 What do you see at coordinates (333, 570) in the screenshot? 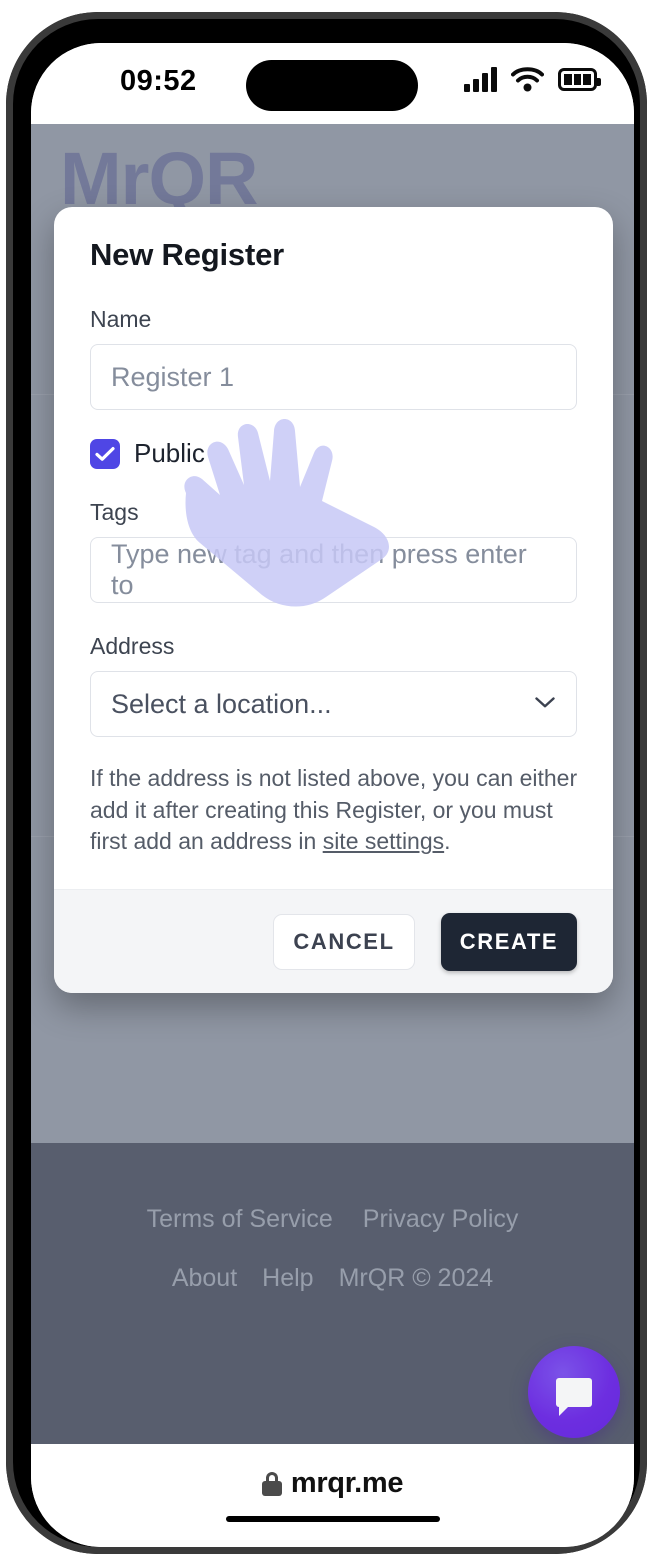
I see `tags-input: Type new tag and then press enter to` at bounding box center [333, 570].